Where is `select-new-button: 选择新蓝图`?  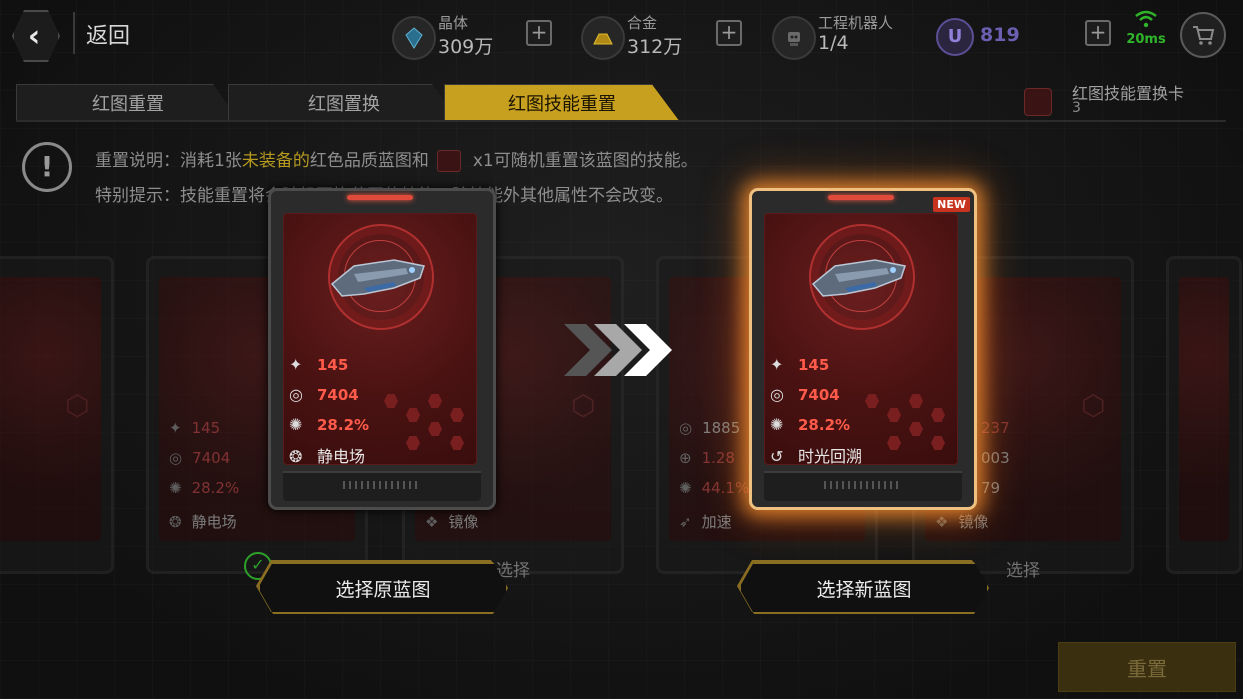
select-new-button: 选择新蓝图 is located at coordinates (864, 588).